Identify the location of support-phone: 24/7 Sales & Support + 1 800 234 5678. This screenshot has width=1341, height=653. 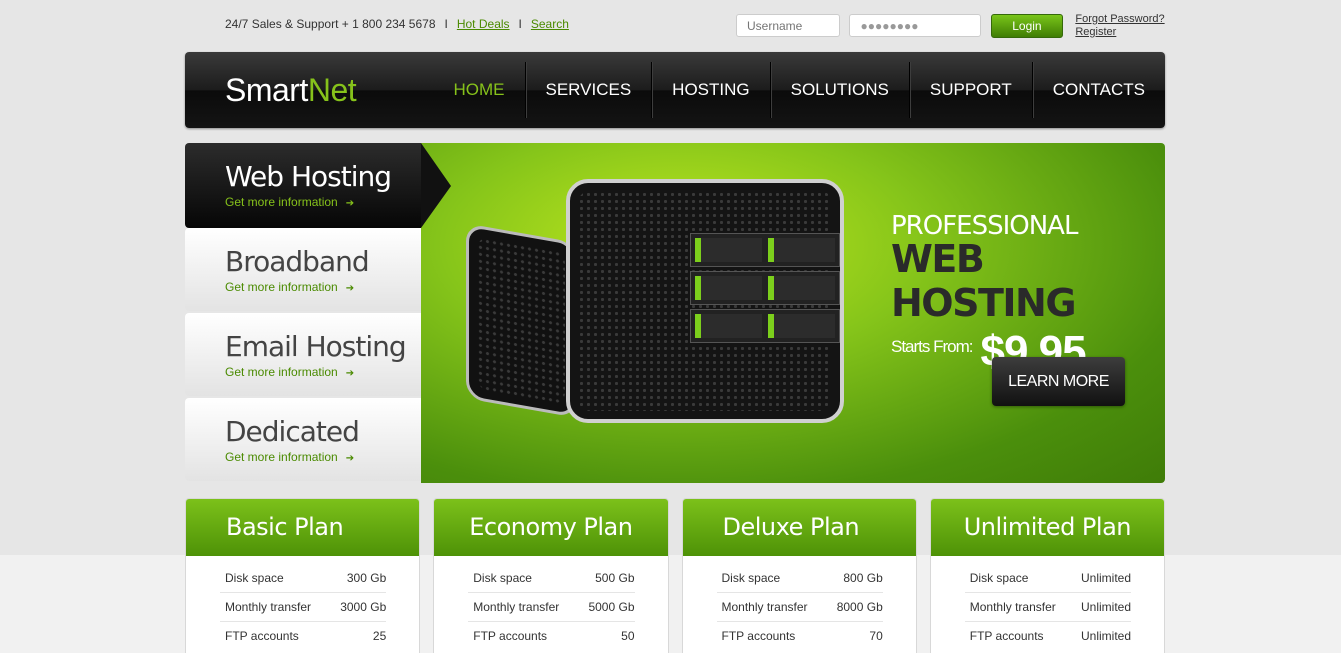
(330, 24).